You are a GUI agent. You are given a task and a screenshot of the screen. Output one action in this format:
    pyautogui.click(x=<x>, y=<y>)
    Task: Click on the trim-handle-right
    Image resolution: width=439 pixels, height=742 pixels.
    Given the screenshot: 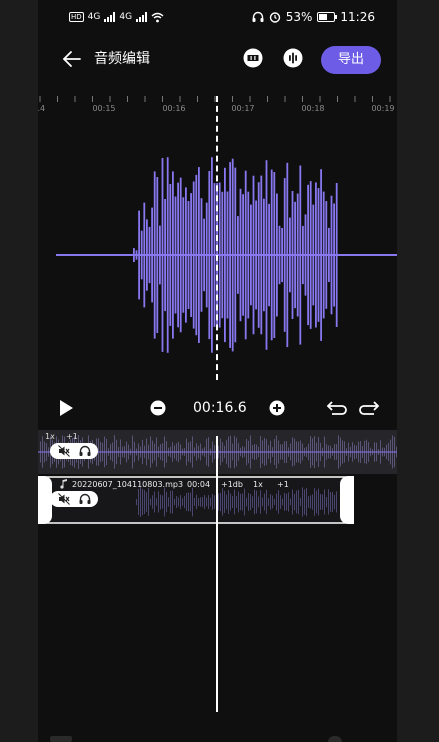 What is the action you would take?
    pyautogui.click(x=347, y=500)
    